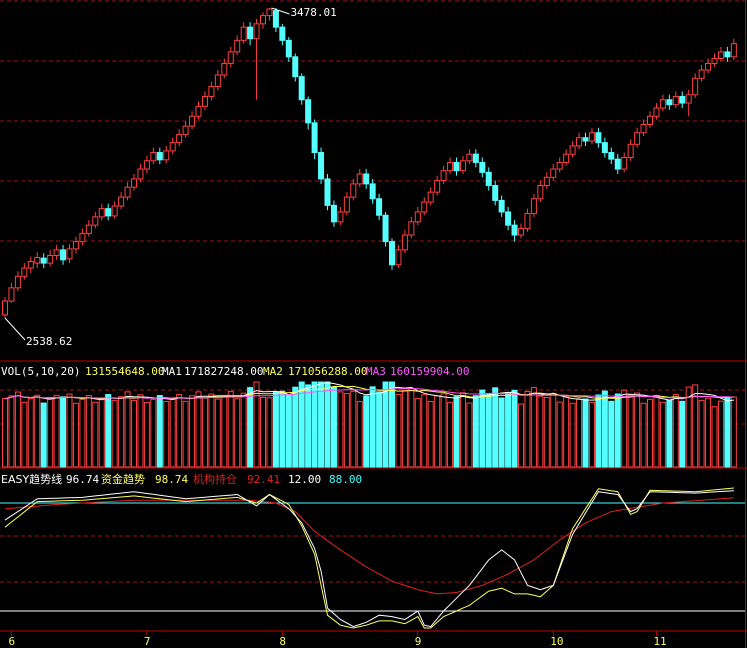  What do you see at coordinates (418, 641) in the screenshot?
I see `x-tick-label: 9` at bounding box center [418, 641].